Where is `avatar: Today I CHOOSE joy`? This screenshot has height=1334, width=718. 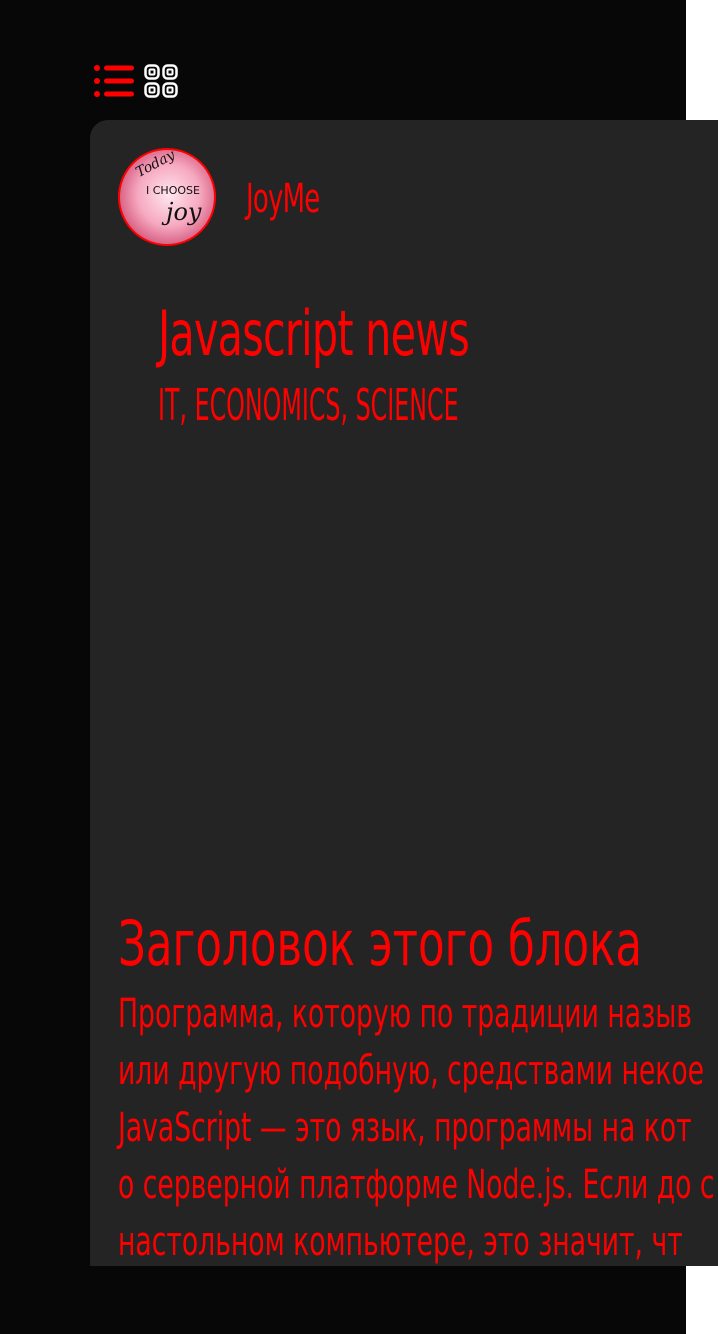 avatar: Today I CHOOSE joy is located at coordinates (167, 197).